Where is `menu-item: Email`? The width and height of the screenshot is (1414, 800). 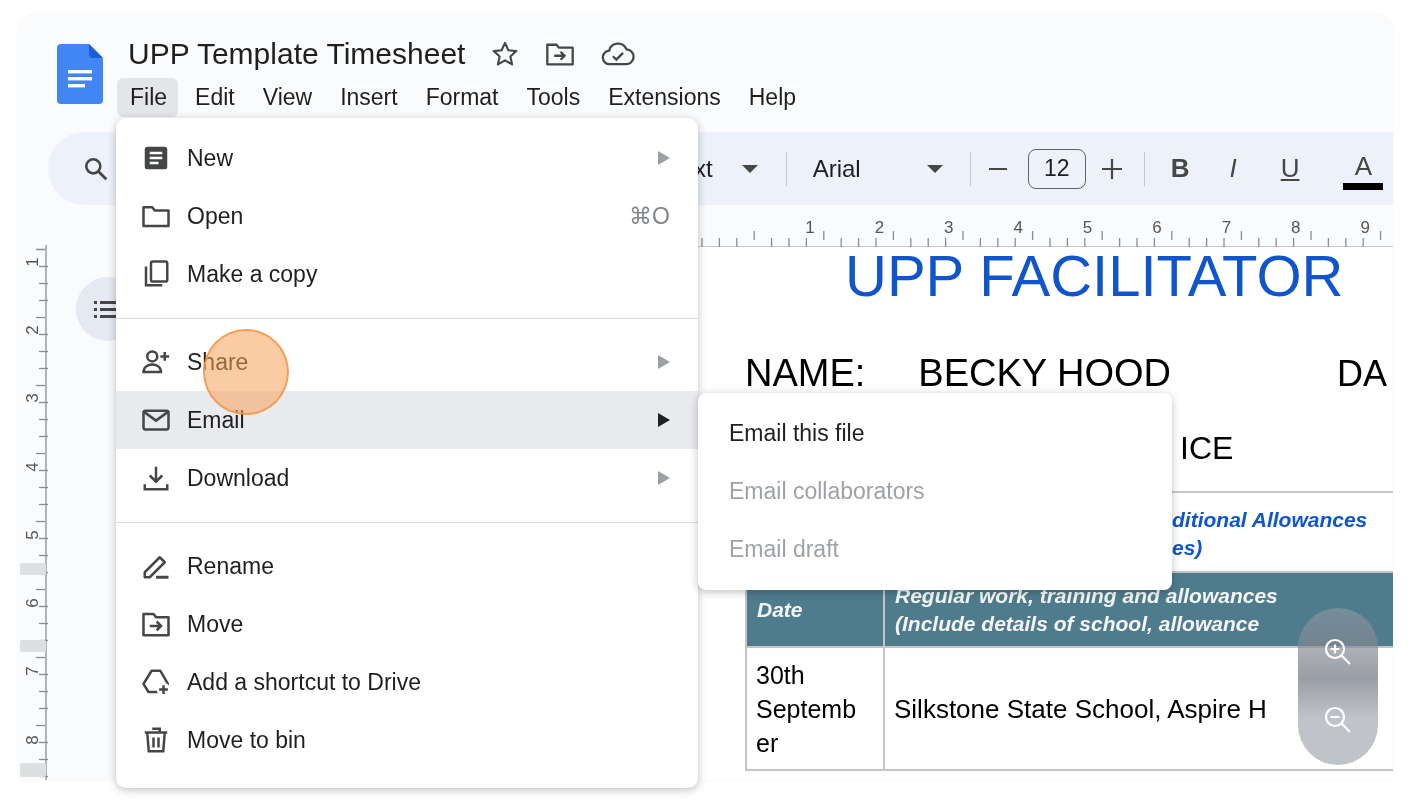
menu-item: Email is located at coordinates (407, 420).